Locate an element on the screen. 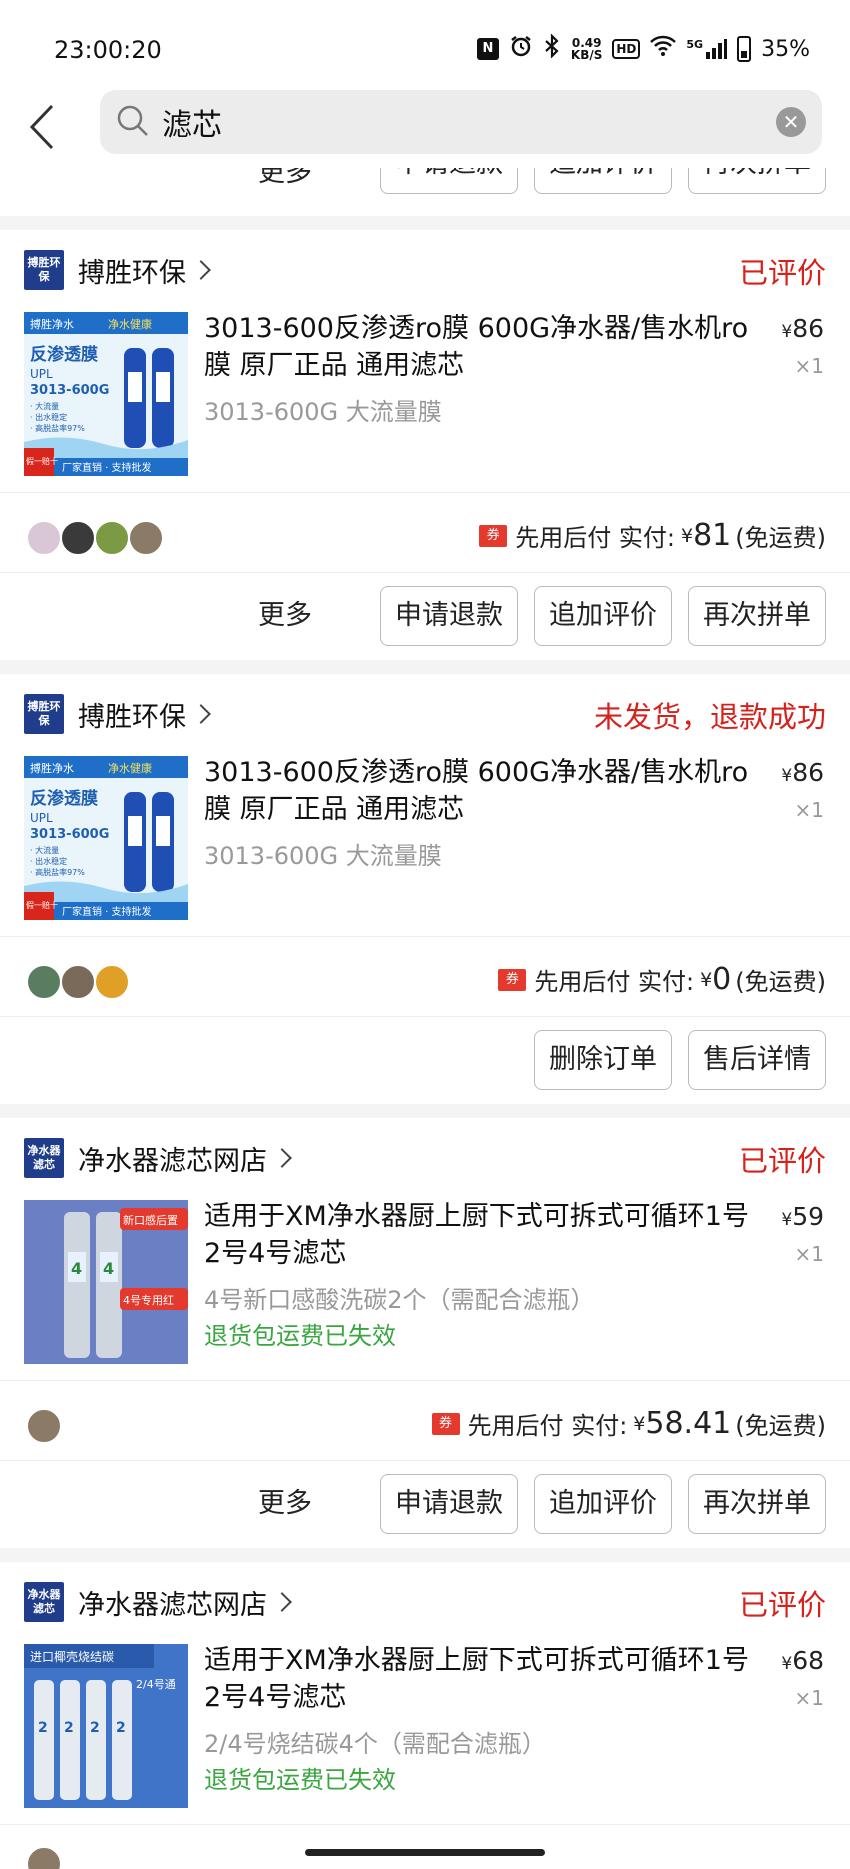  buyer-avatars is located at coordinates (78, 982).